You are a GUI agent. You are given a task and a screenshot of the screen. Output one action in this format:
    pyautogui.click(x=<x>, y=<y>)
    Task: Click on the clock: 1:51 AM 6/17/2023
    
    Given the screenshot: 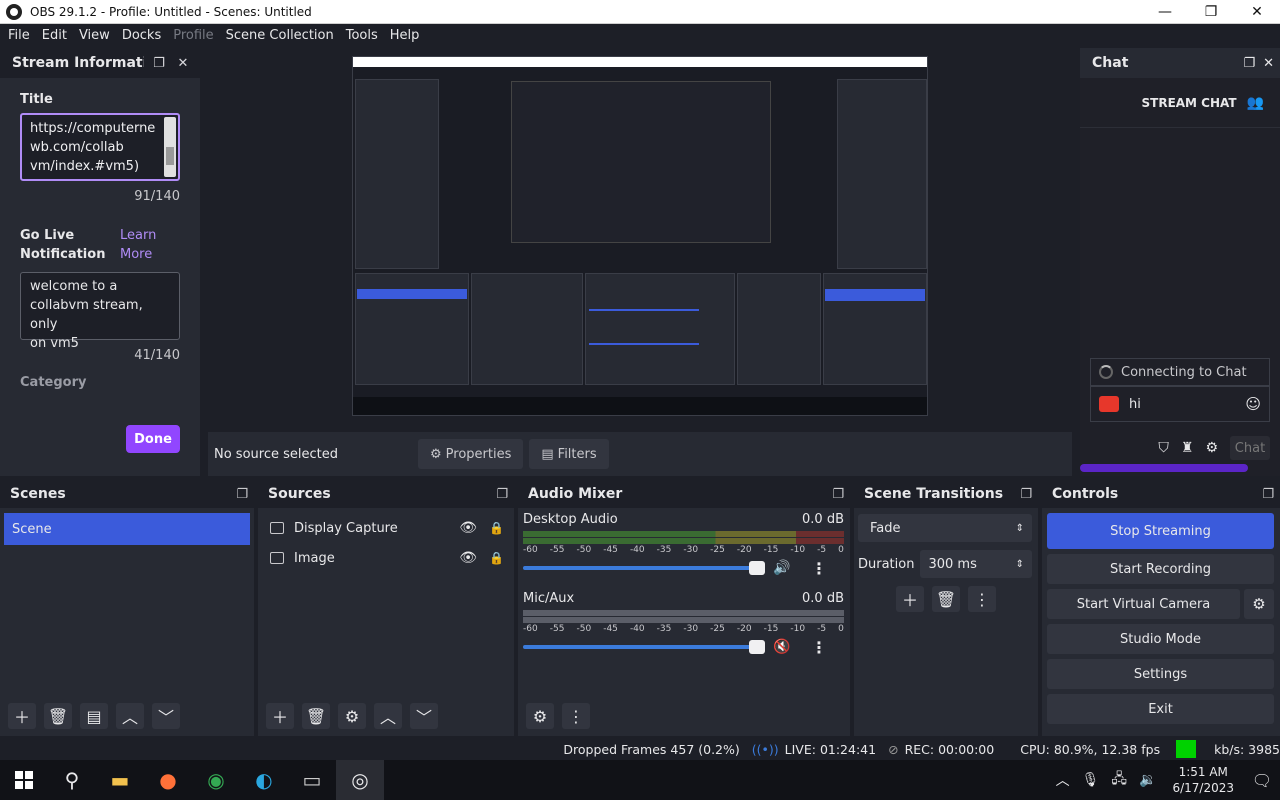 What is the action you would take?
    pyautogui.click(x=1203, y=780)
    